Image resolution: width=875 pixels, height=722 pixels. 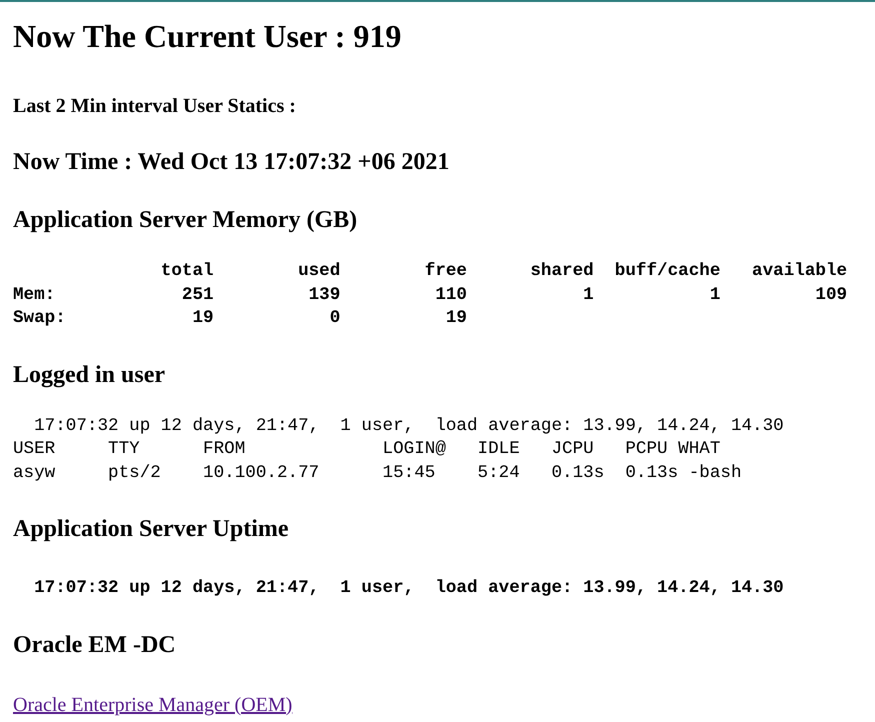 What do you see at coordinates (504, 271) in the screenshot?
I see `output-line: total used free shared buff/cache available` at bounding box center [504, 271].